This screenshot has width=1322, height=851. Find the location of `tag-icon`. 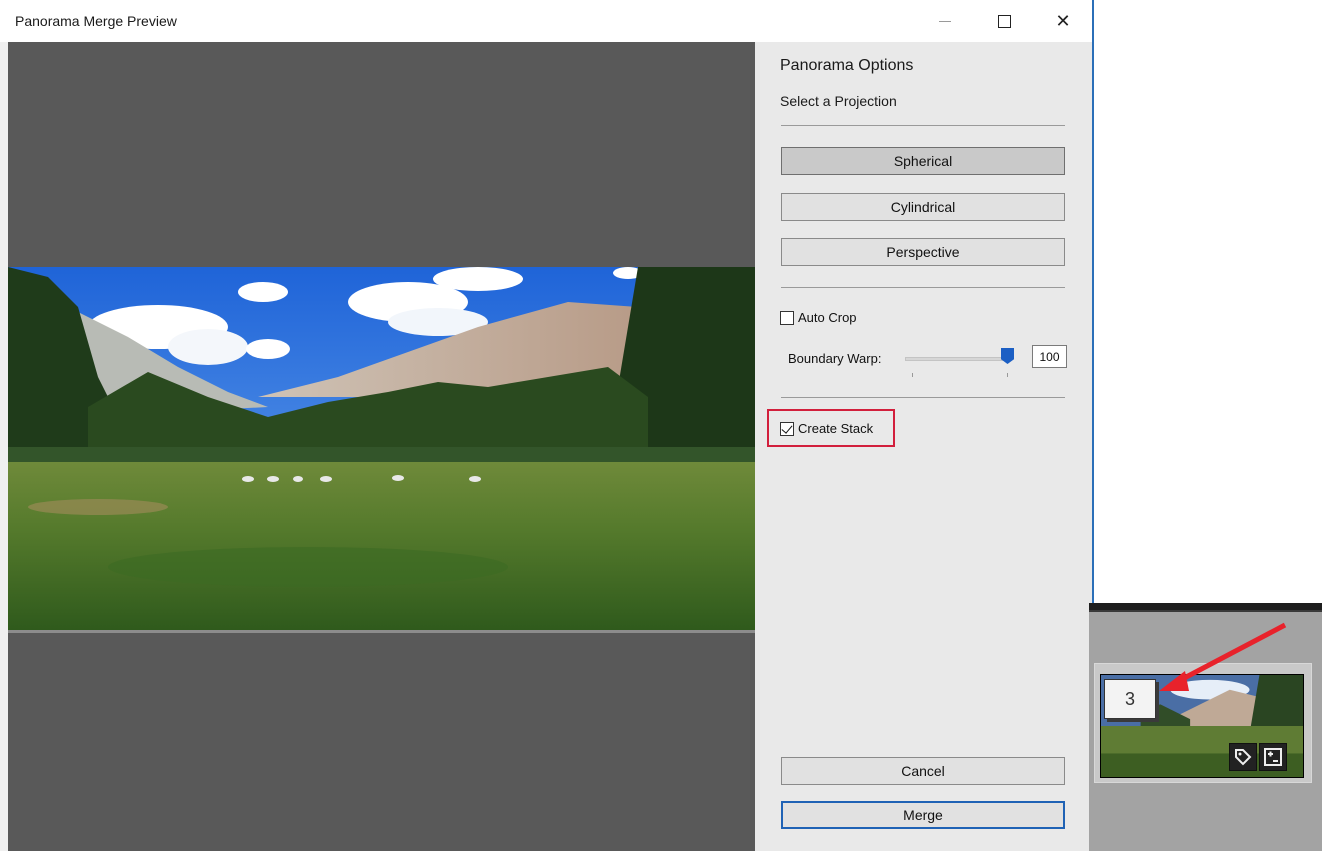

tag-icon is located at coordinates (1243, 757).